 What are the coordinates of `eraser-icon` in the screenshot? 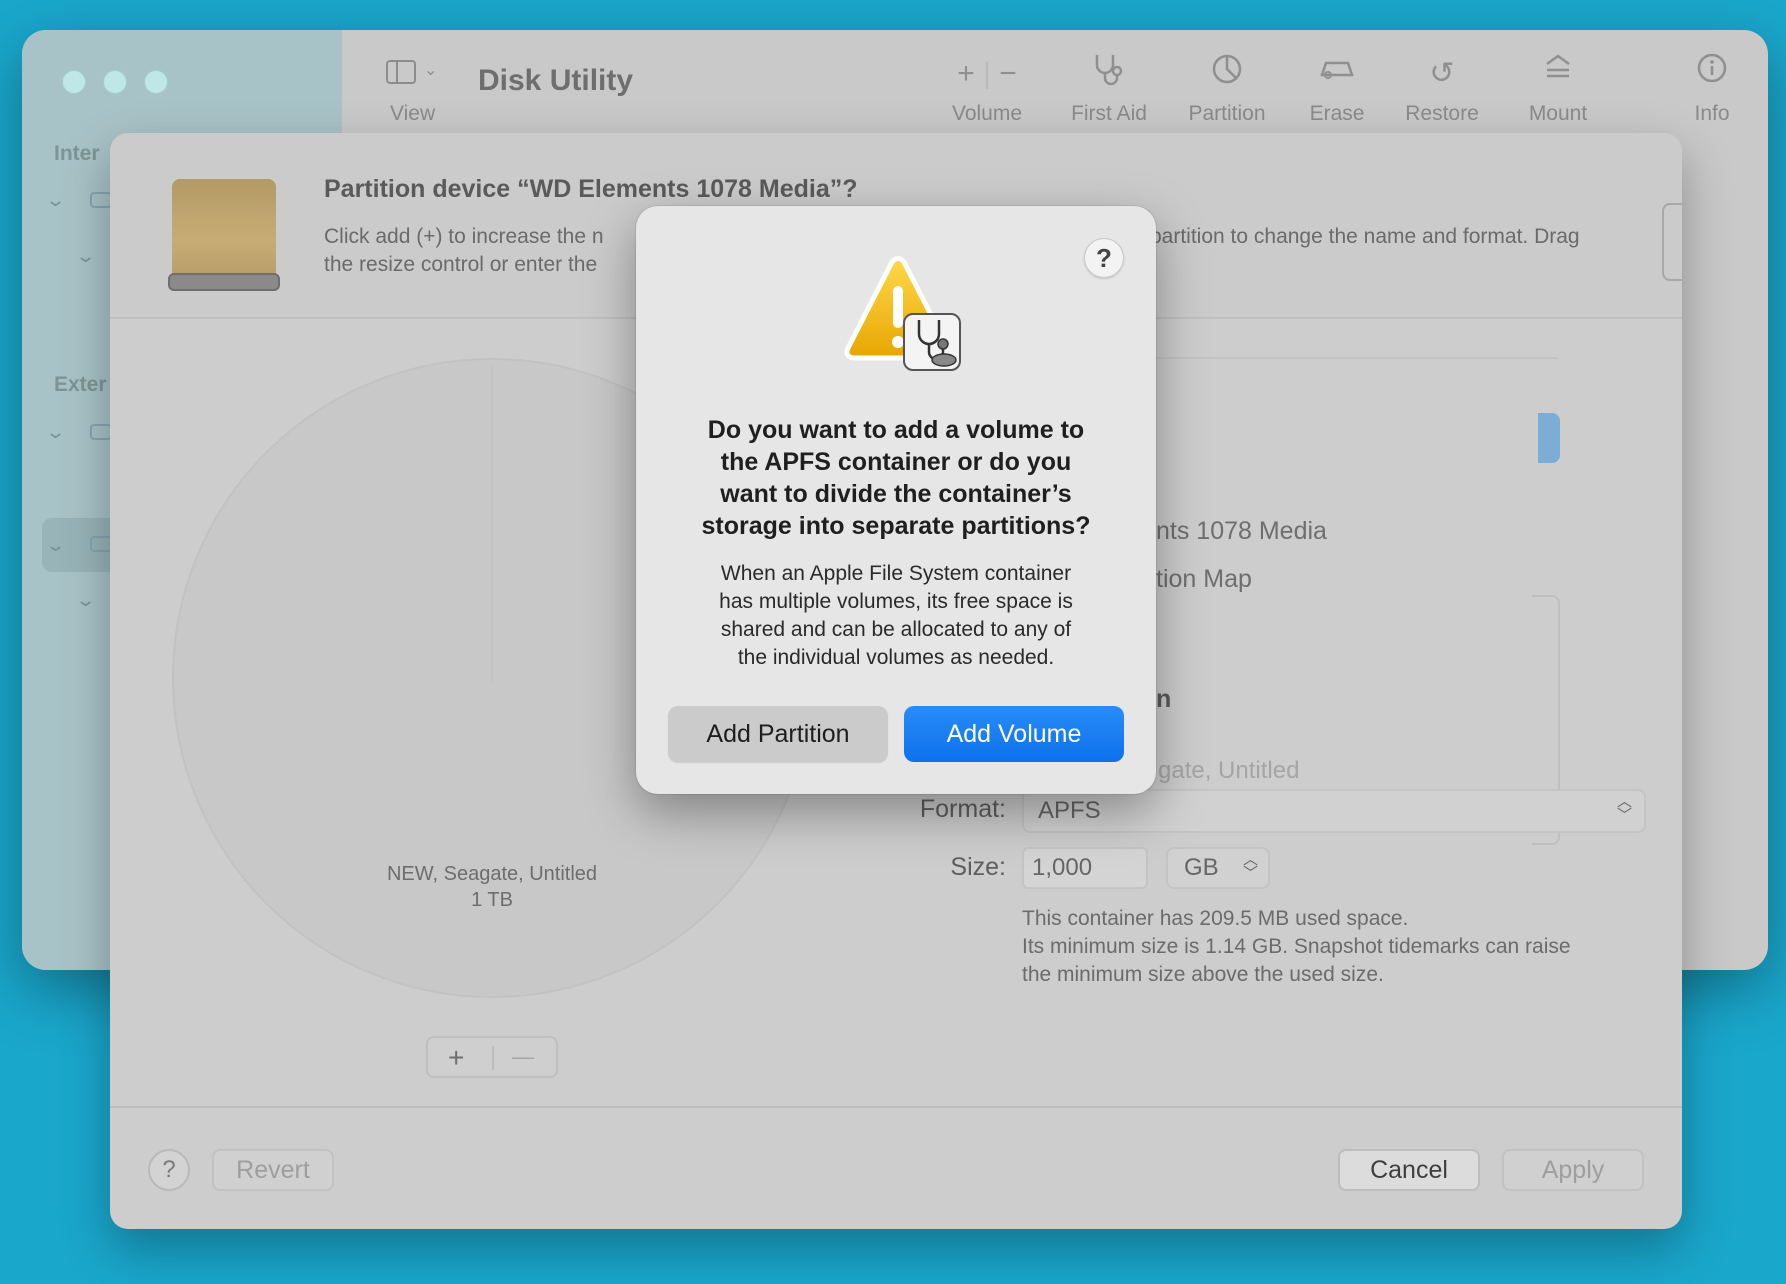 It's located at (1337, 74).